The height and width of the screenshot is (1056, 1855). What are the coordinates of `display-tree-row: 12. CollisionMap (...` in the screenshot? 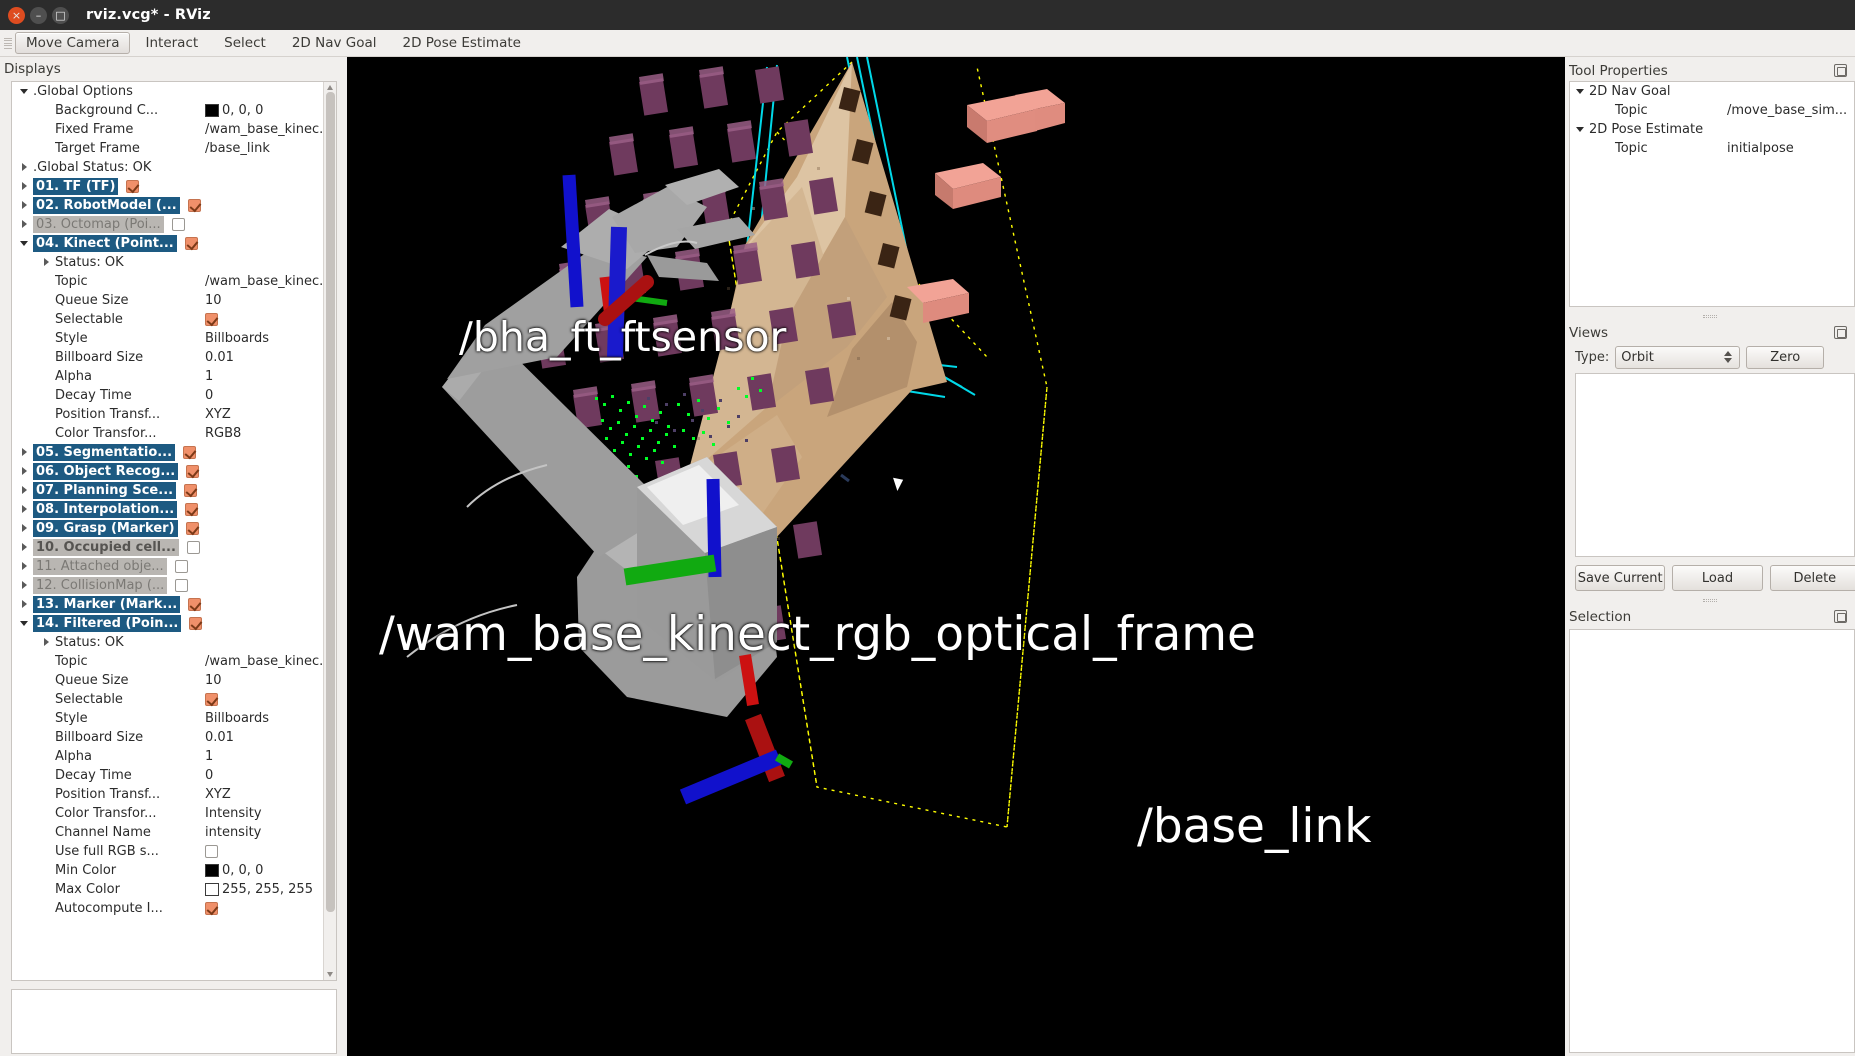 It's located at (167, 585).